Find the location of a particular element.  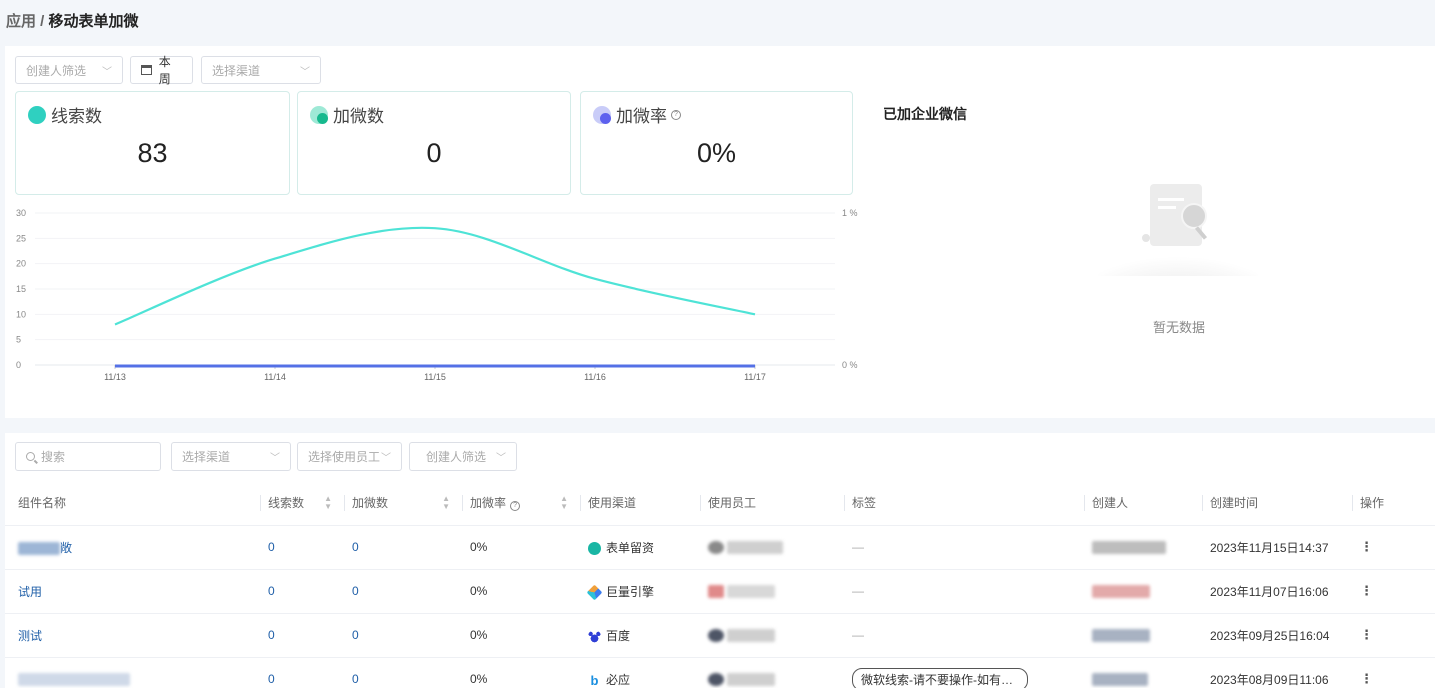

stat-card-leads: 线索数 83 is located at coordinates (152, 143).